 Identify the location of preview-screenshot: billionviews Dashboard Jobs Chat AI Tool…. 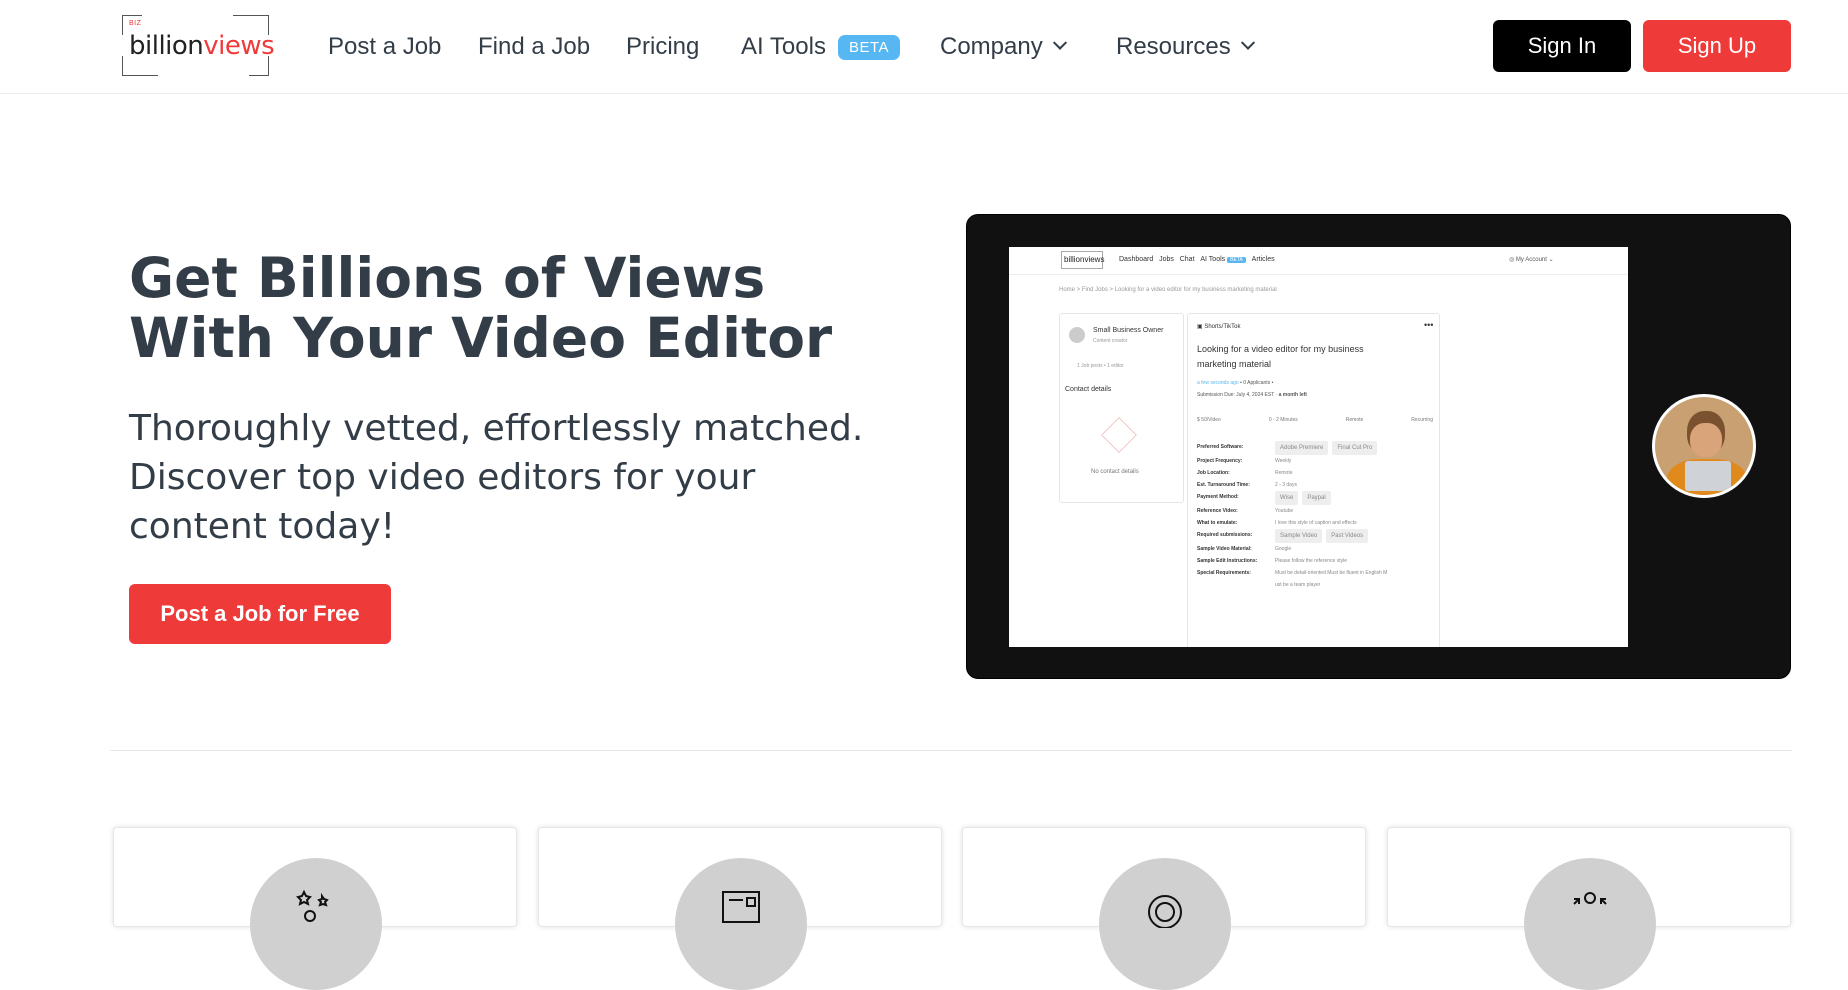
(1318, 447).